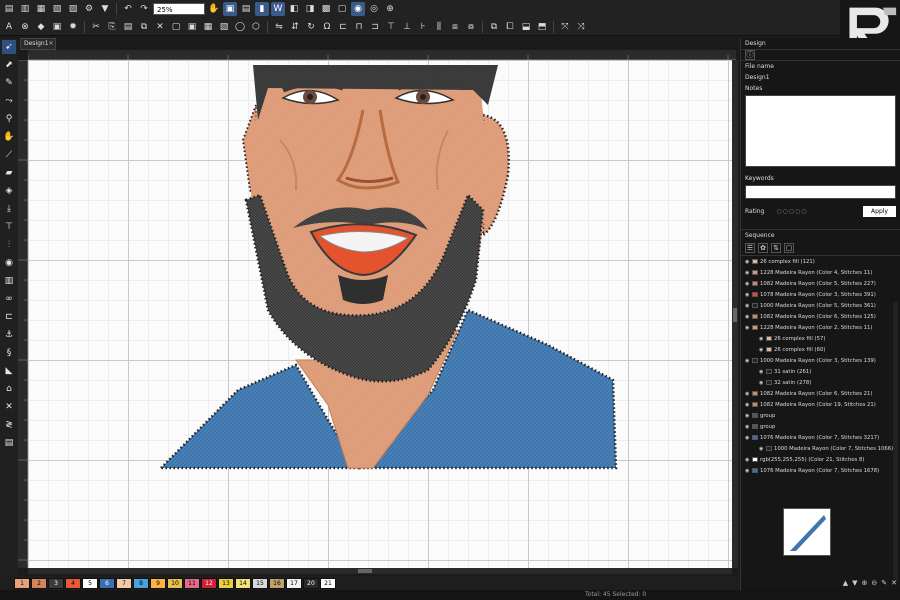 The image size is (900, 600). Describe the element at coordinates (41, 27) in the screenshot. I see `shape-icon: ◆` at that location.